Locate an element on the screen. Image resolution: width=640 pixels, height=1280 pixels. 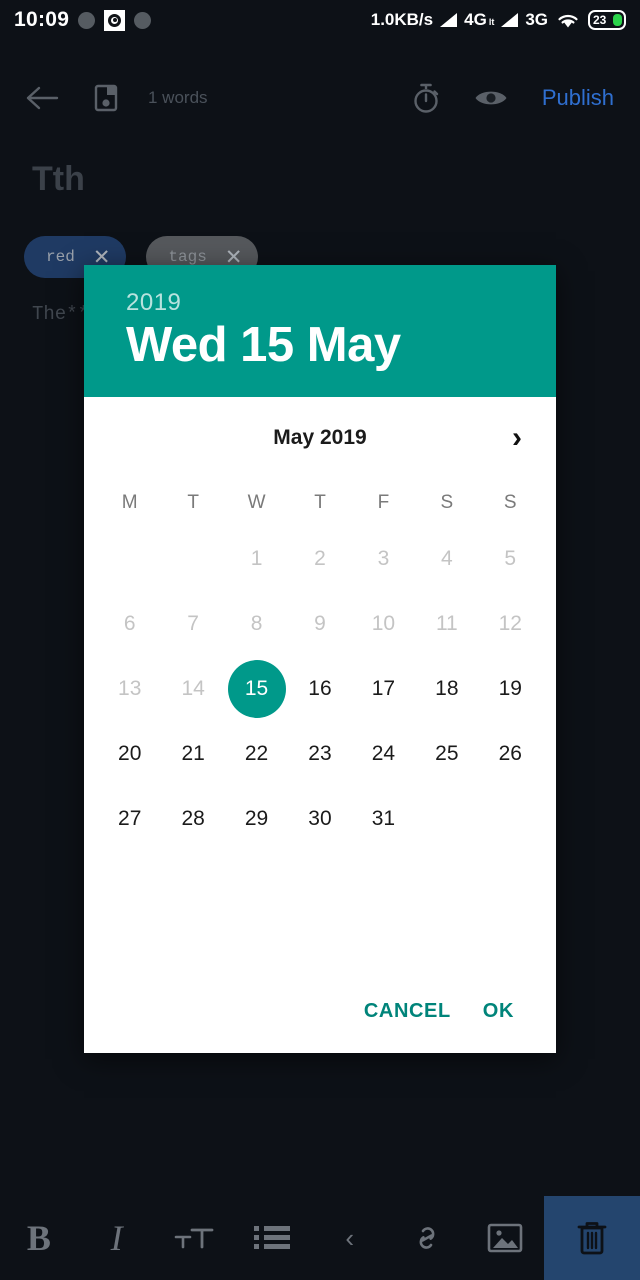
calendar-day-cell: 22 is located at coordinates (256, 754).